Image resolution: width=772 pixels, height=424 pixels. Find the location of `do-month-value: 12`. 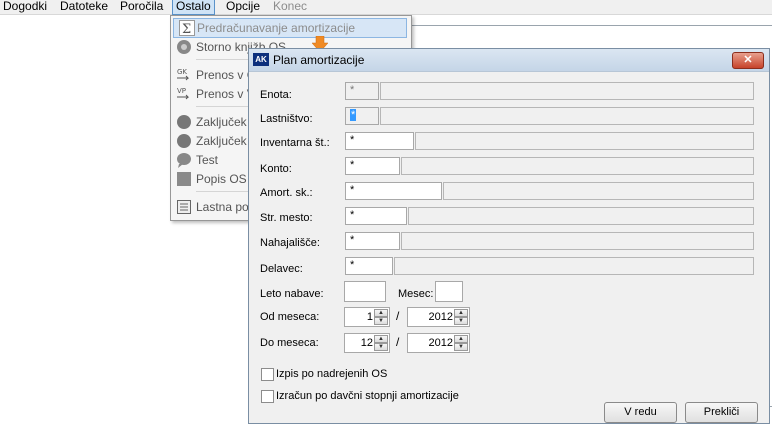

do-month-value: 12 is located at coordinates (366, 343).